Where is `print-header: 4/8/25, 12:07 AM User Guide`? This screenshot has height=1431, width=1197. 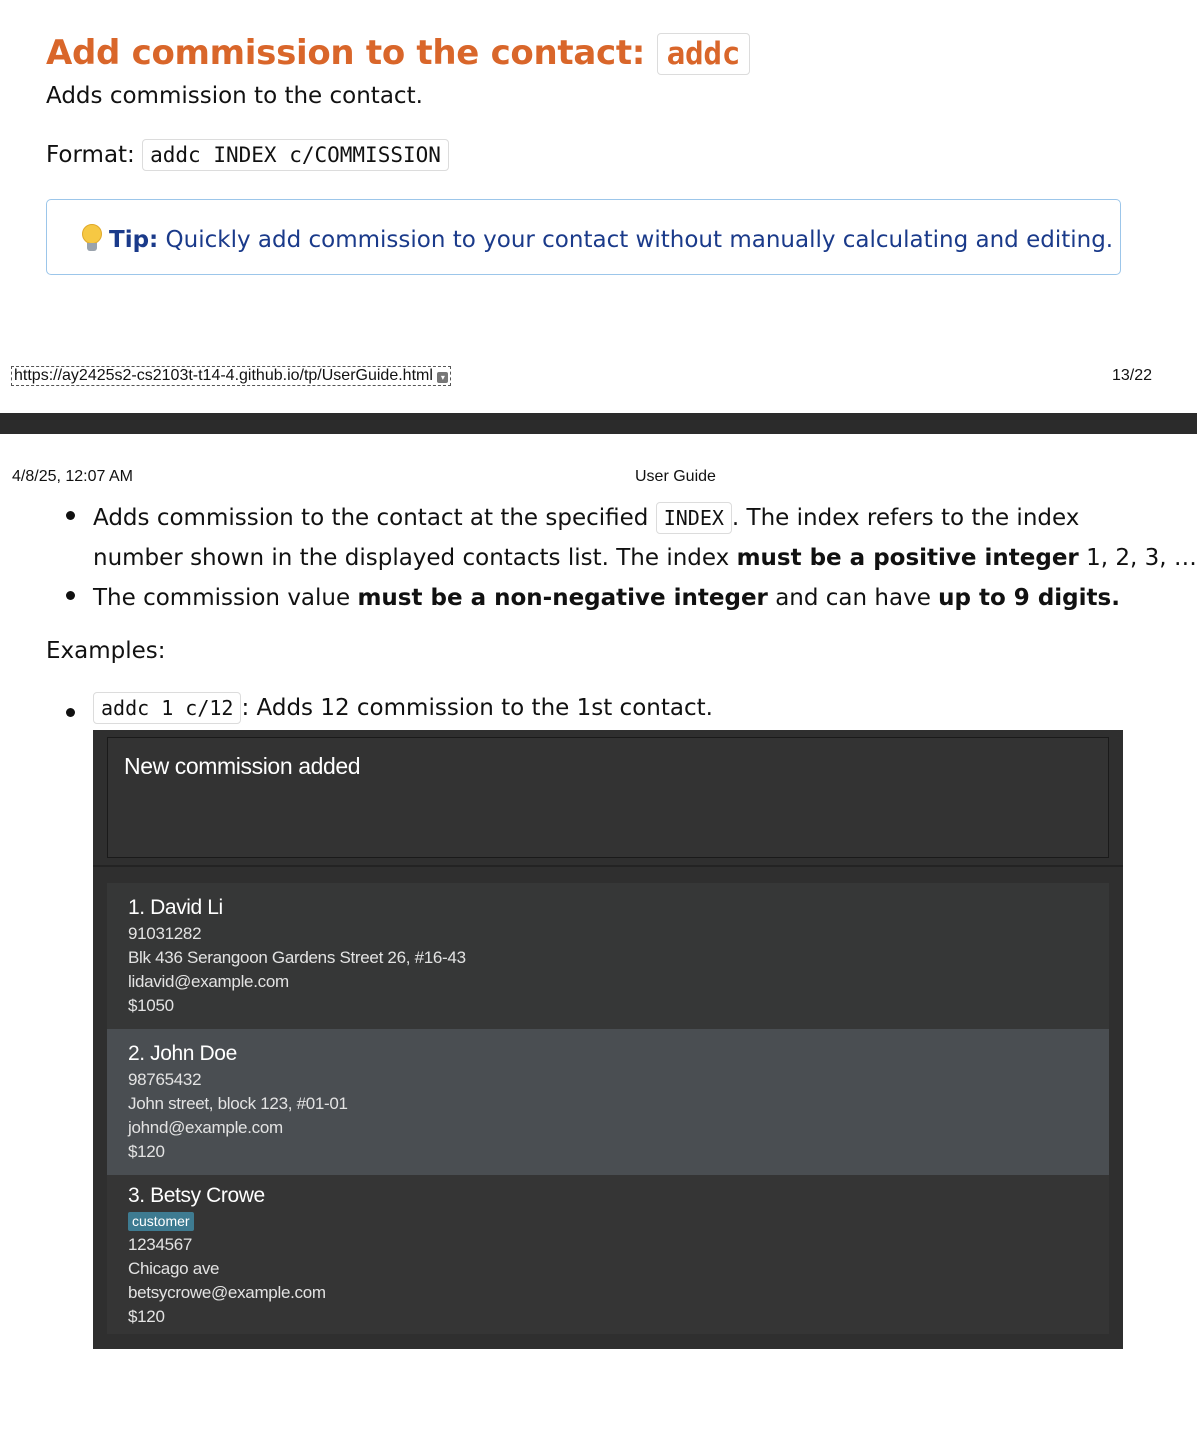 print-header: 4/8/25, 12:07 AM User Guide is located at coordinates (598, 477).